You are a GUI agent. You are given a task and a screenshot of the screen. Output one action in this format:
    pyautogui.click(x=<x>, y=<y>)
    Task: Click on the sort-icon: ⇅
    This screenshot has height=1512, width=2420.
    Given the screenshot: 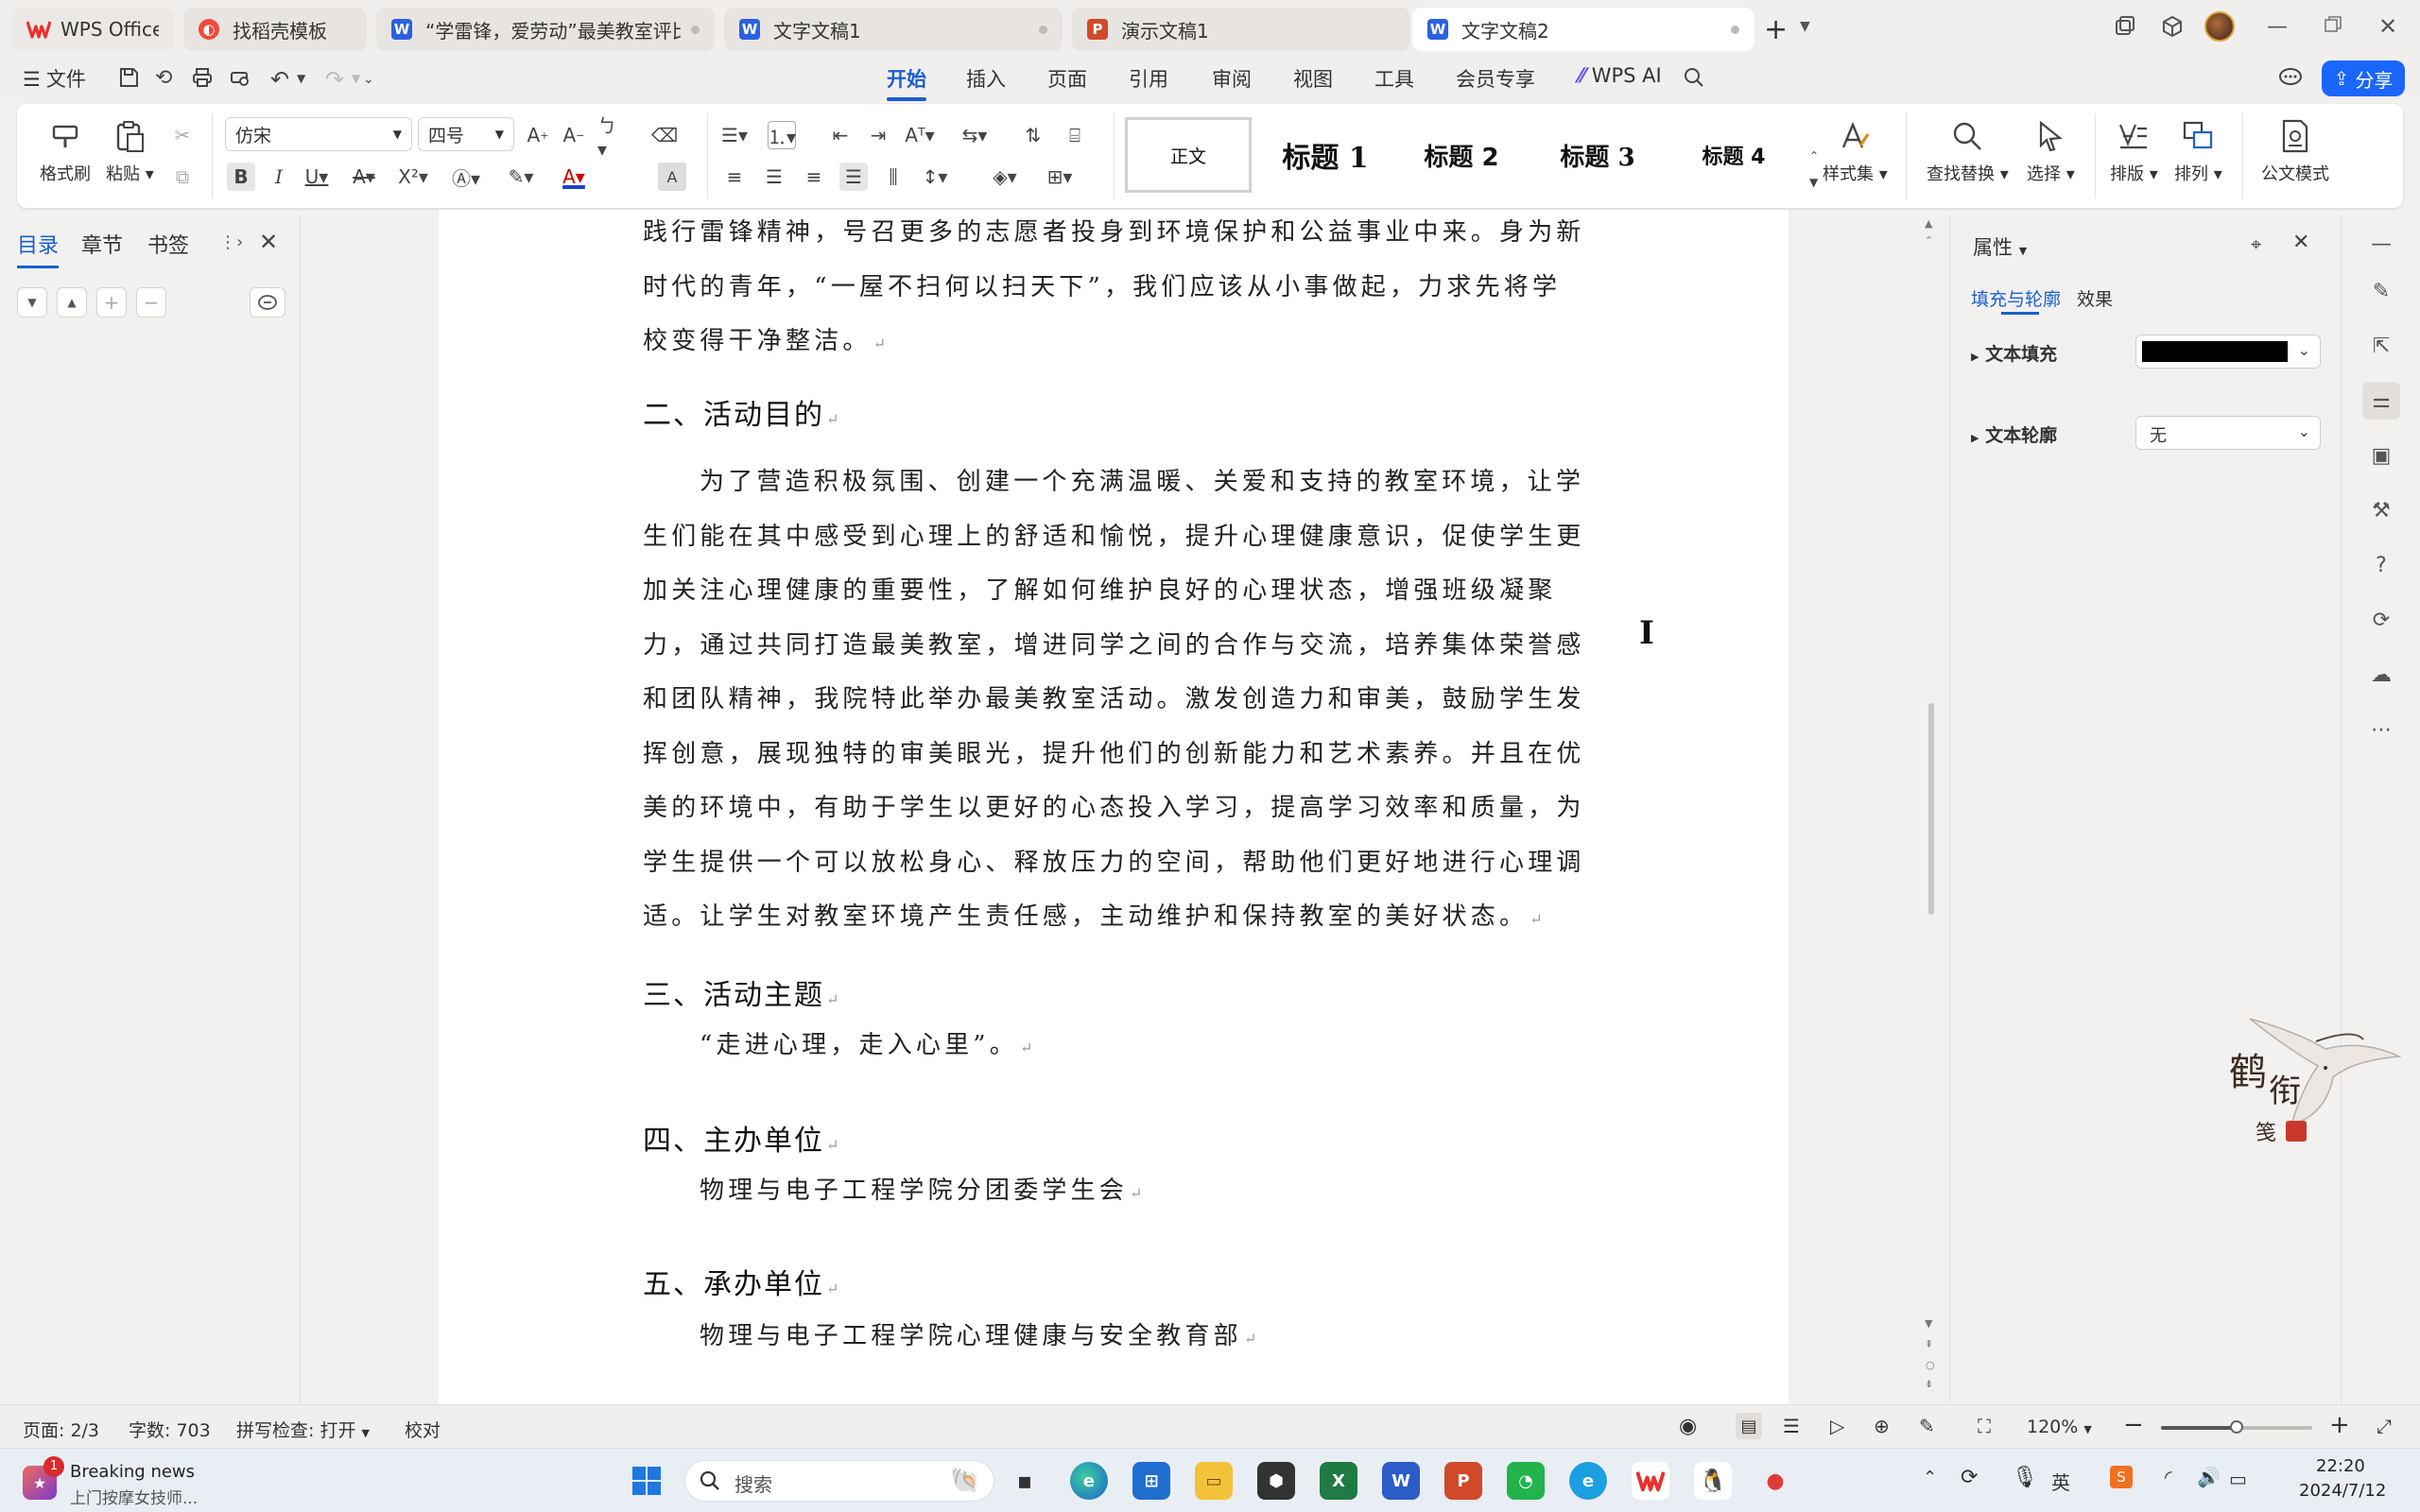 What is the action you would take?
    pyautogui.click(x=1033, y=135)
    